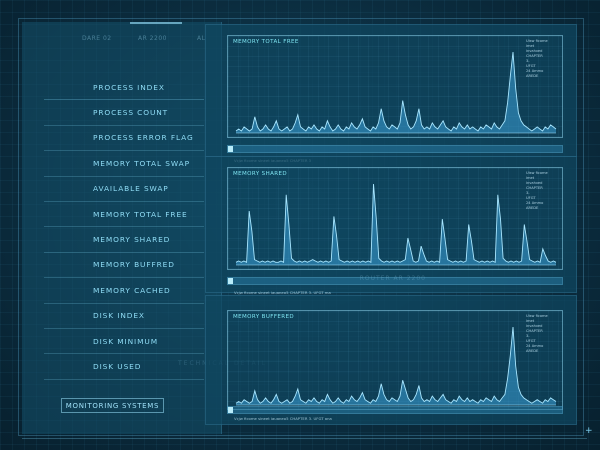 Image resolution: width=600 pixels, height=450 pixels. I want to click on chart-title: MEMORY SHARED, so click(260, 174).